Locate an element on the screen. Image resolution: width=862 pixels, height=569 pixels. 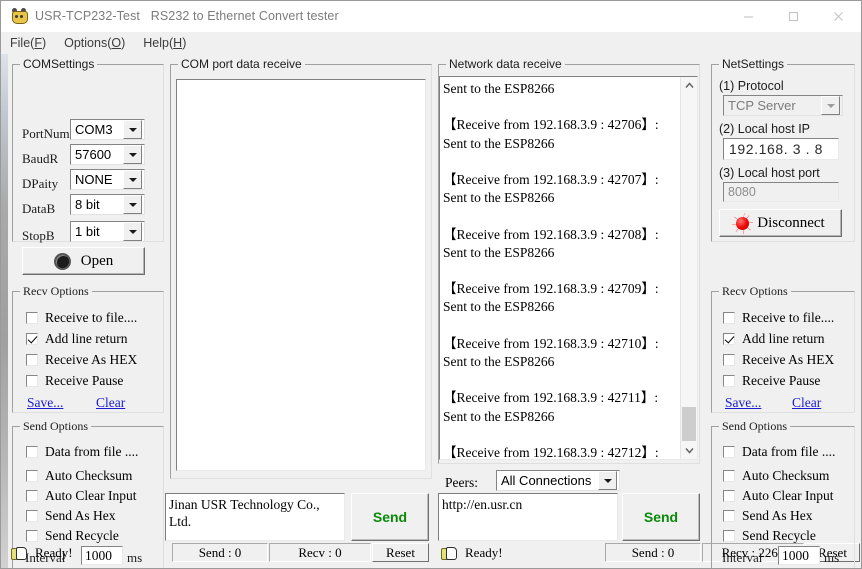
protocol-combo: TCP Server is located at coordinates (783, 105).